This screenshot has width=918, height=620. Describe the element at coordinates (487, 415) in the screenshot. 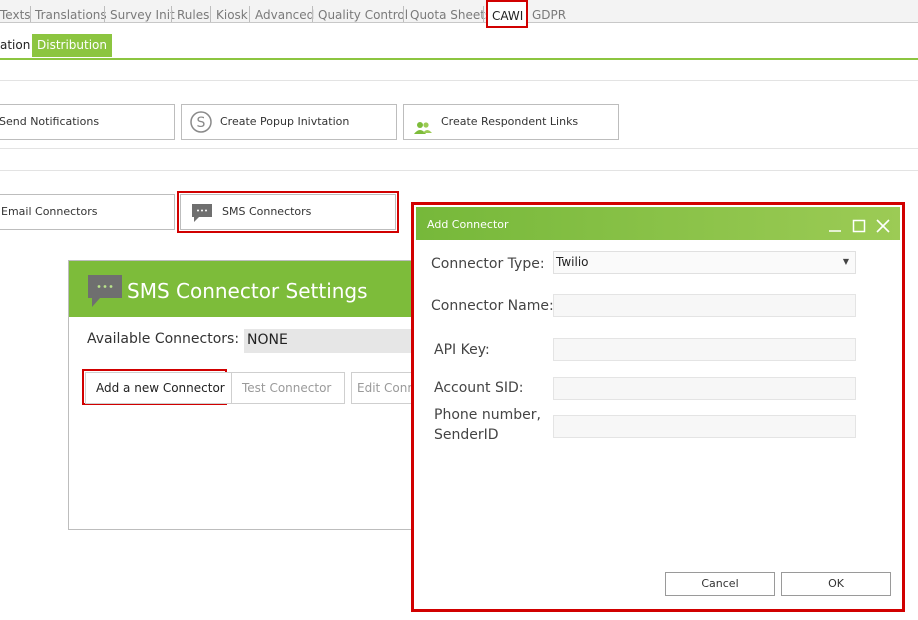

I see `phone-number-label: Phone number,` at that location.